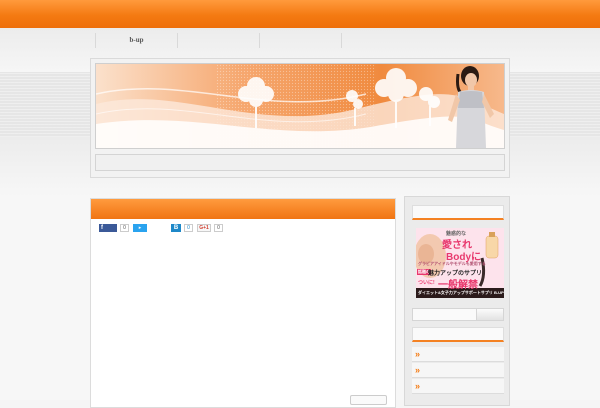 Image resolution: width=600 pixels, height=408 pixels. I want to click on hatena-count: 0, so click(188, 228).